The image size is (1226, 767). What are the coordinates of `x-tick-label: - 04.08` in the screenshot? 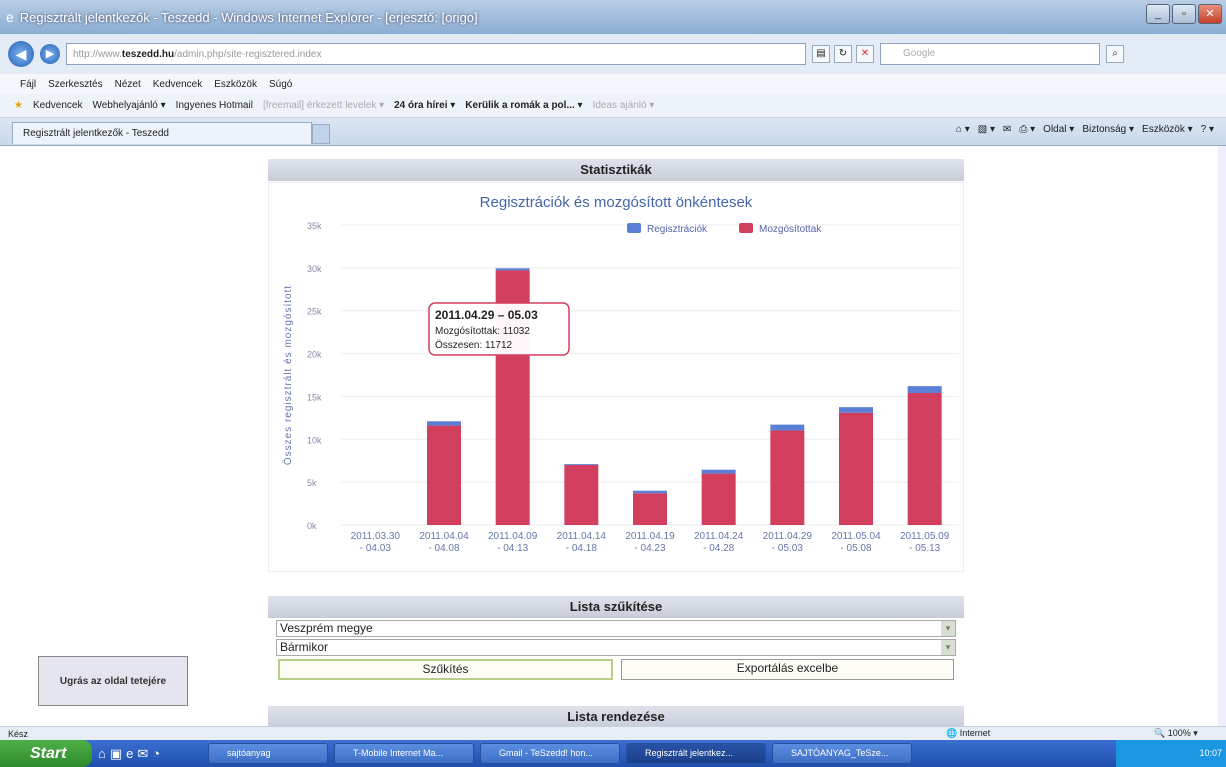 It's located at (444, 548).